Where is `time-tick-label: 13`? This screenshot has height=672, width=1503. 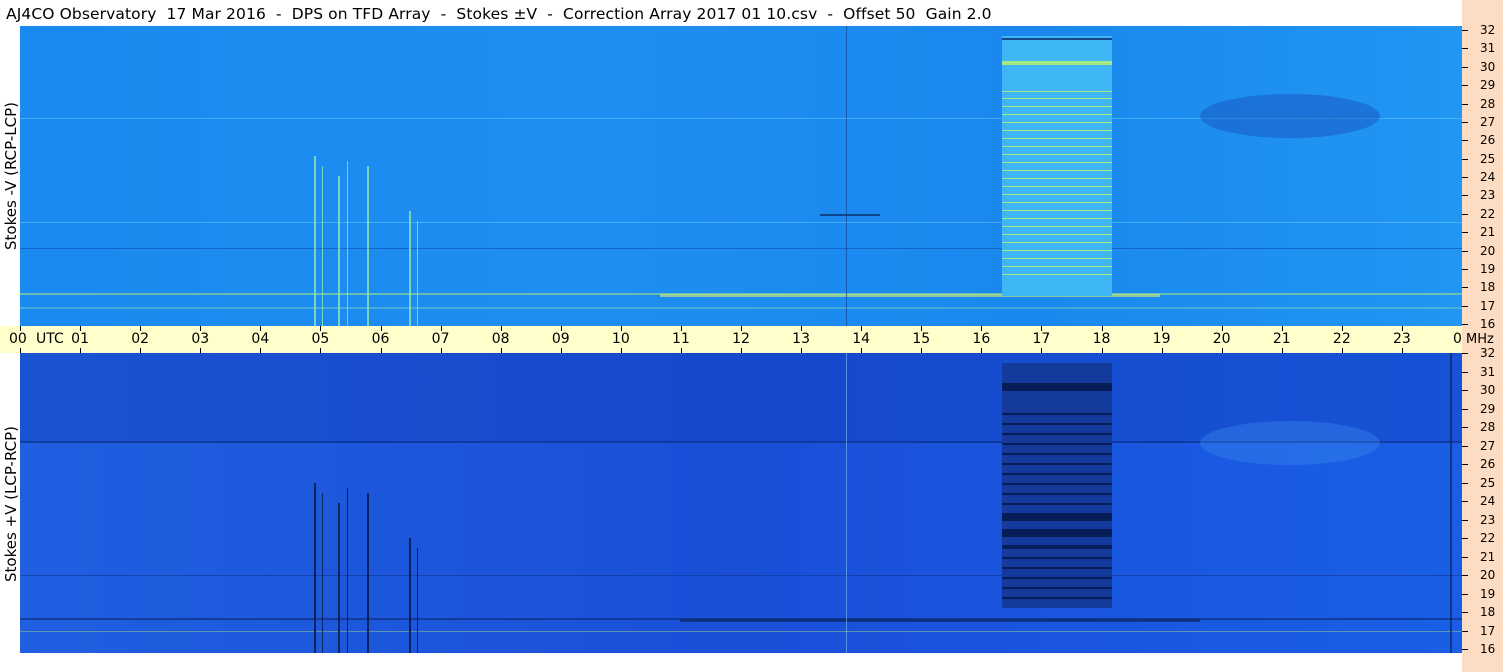
time-tick-label: 13 is located at coordinates (801, 339).